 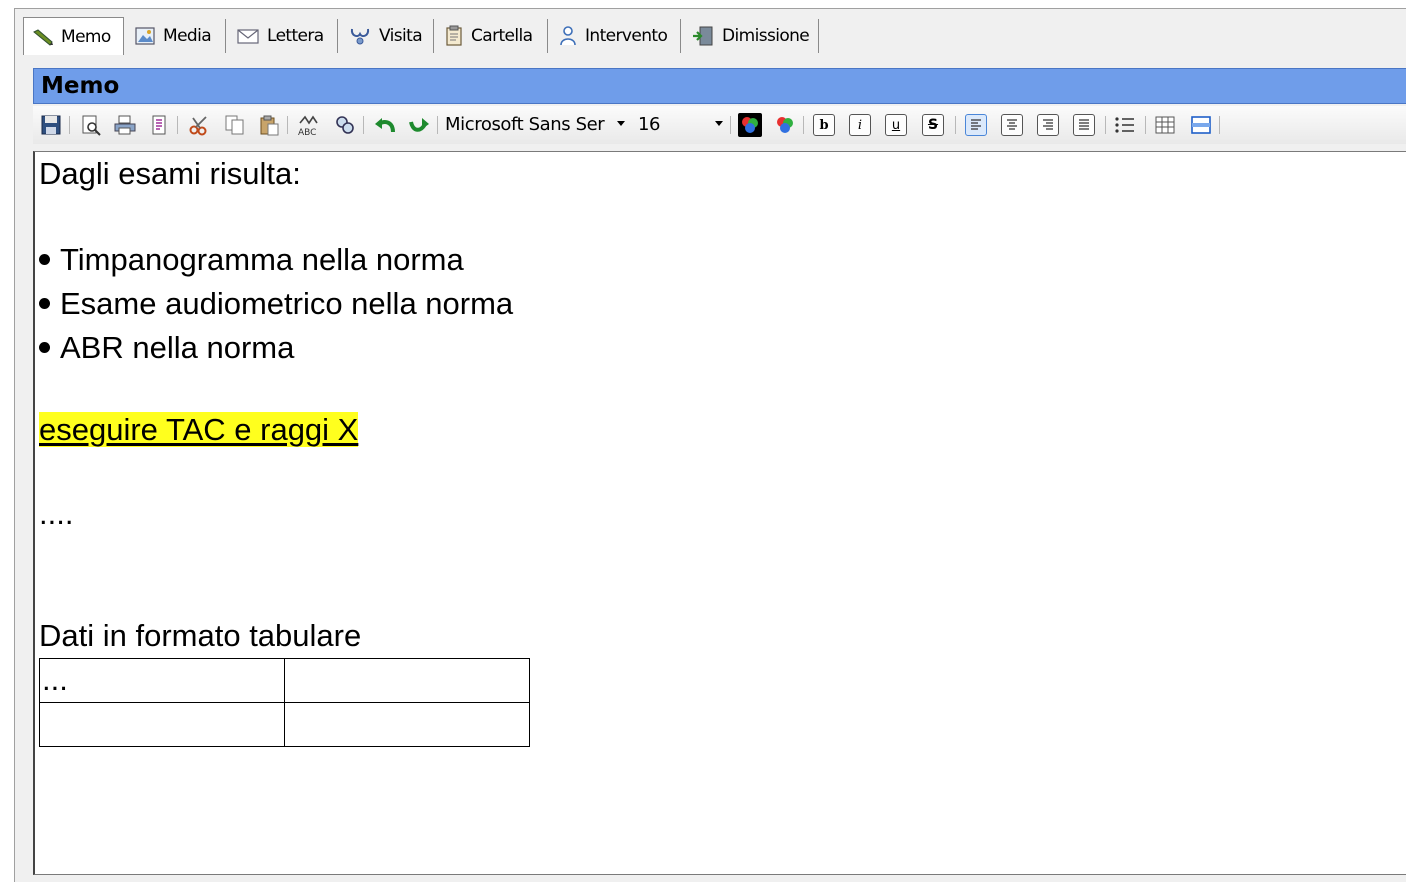 I want to click on insert-table-icon, so click(x=1165, y=125).